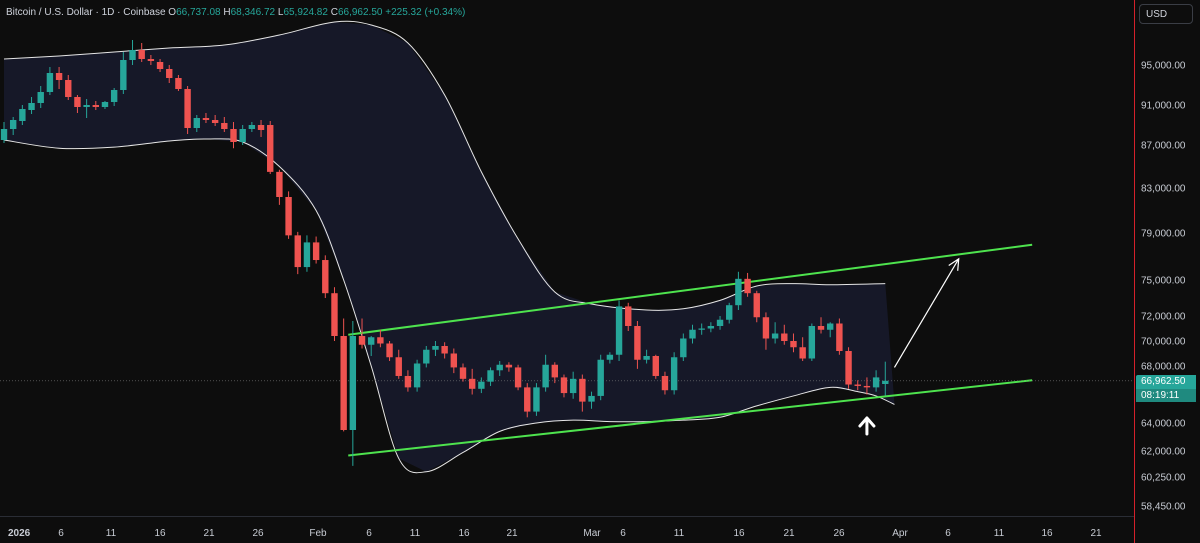 This screenshot has height=543, width=1200. I want to click on price-tick-label: 79,000.00, so click(1163, 234).